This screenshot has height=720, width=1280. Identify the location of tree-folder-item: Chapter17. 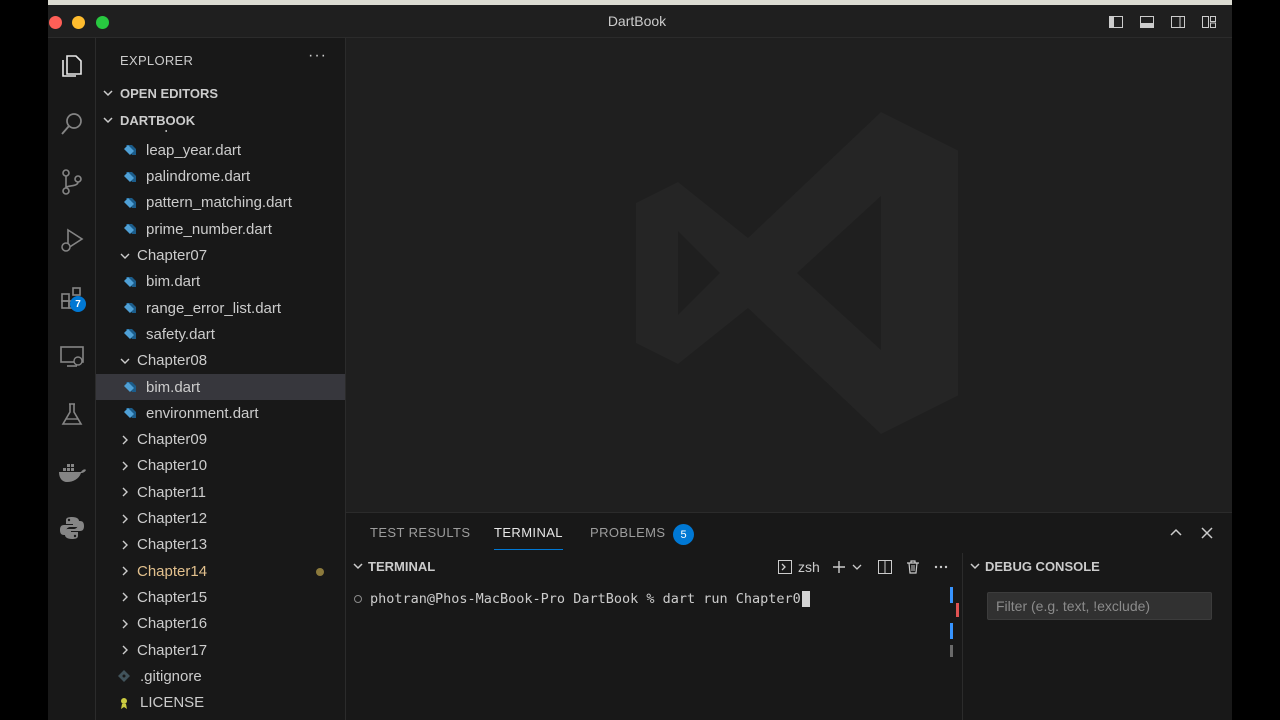
(220, 650).